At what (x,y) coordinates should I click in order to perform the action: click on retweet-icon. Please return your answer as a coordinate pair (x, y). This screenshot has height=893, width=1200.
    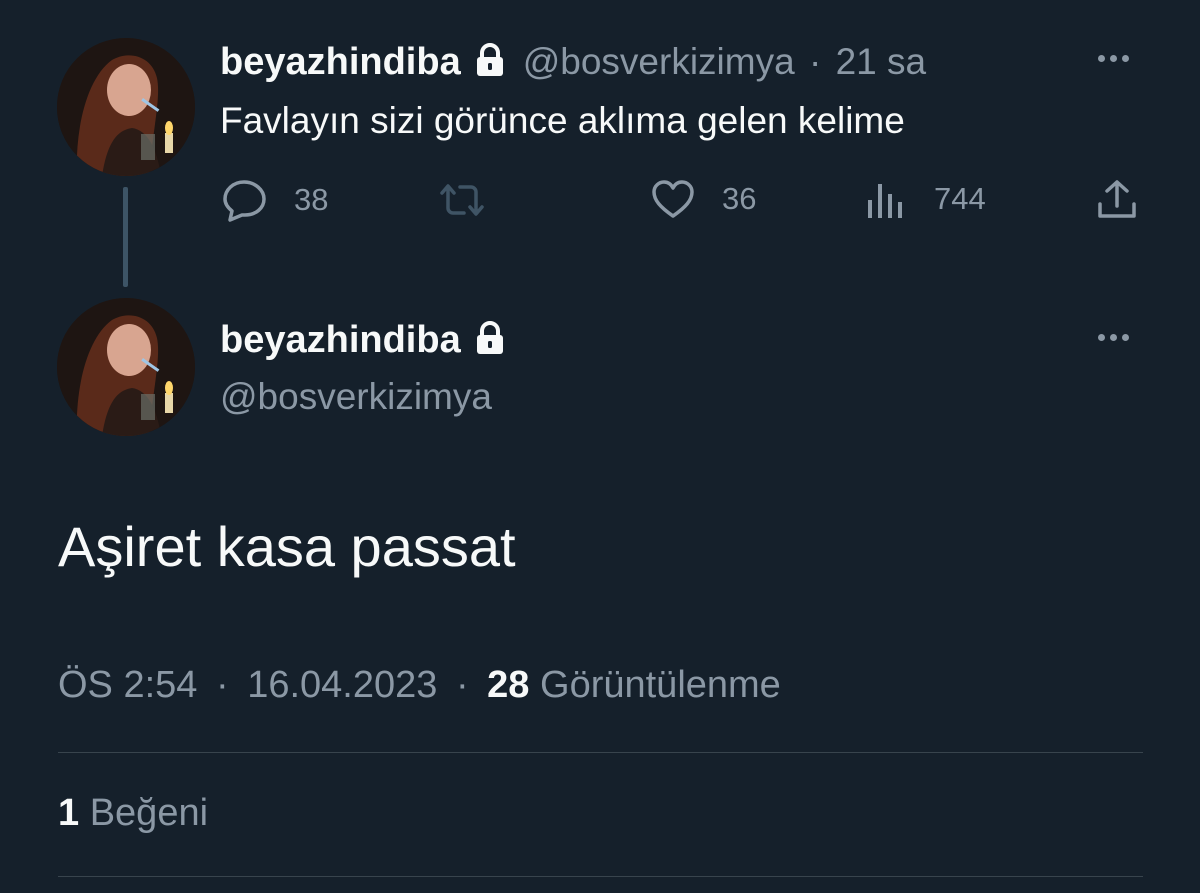
    Looking at the image, I should click on (462, 200).